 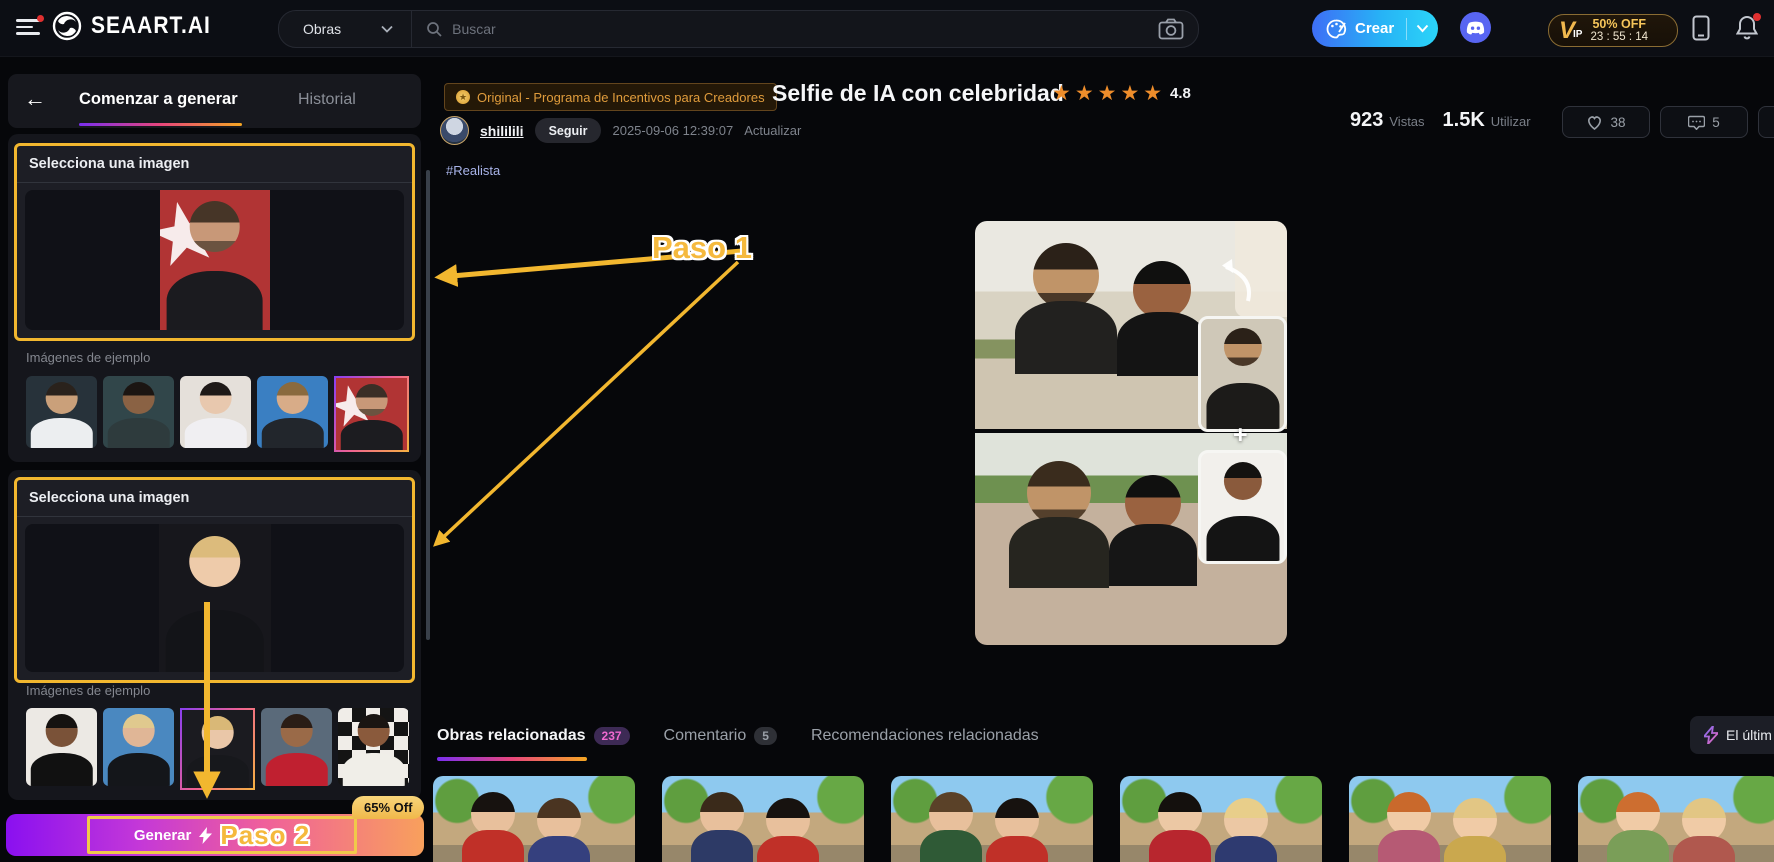 What do you see at coordinates (428, 405) in the screenshot?
I see `sidebar-scrollbar` at bounding box center [428, 405].